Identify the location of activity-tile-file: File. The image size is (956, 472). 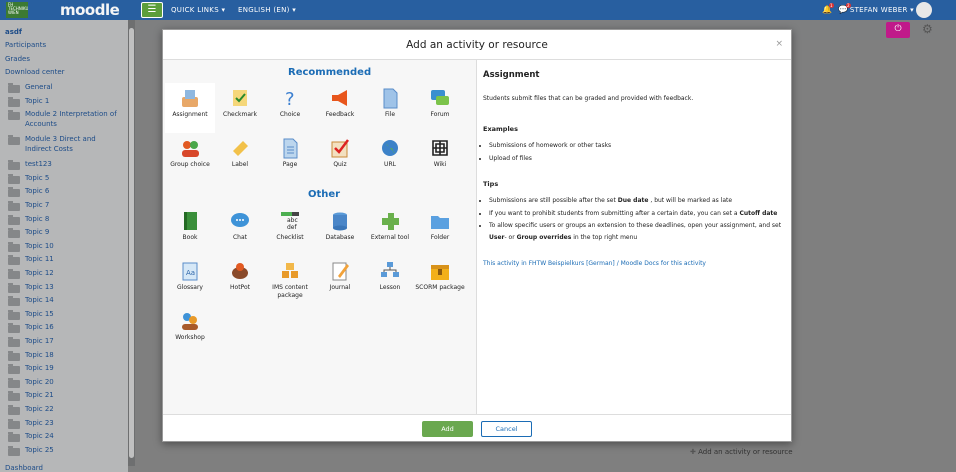
(390, 108).